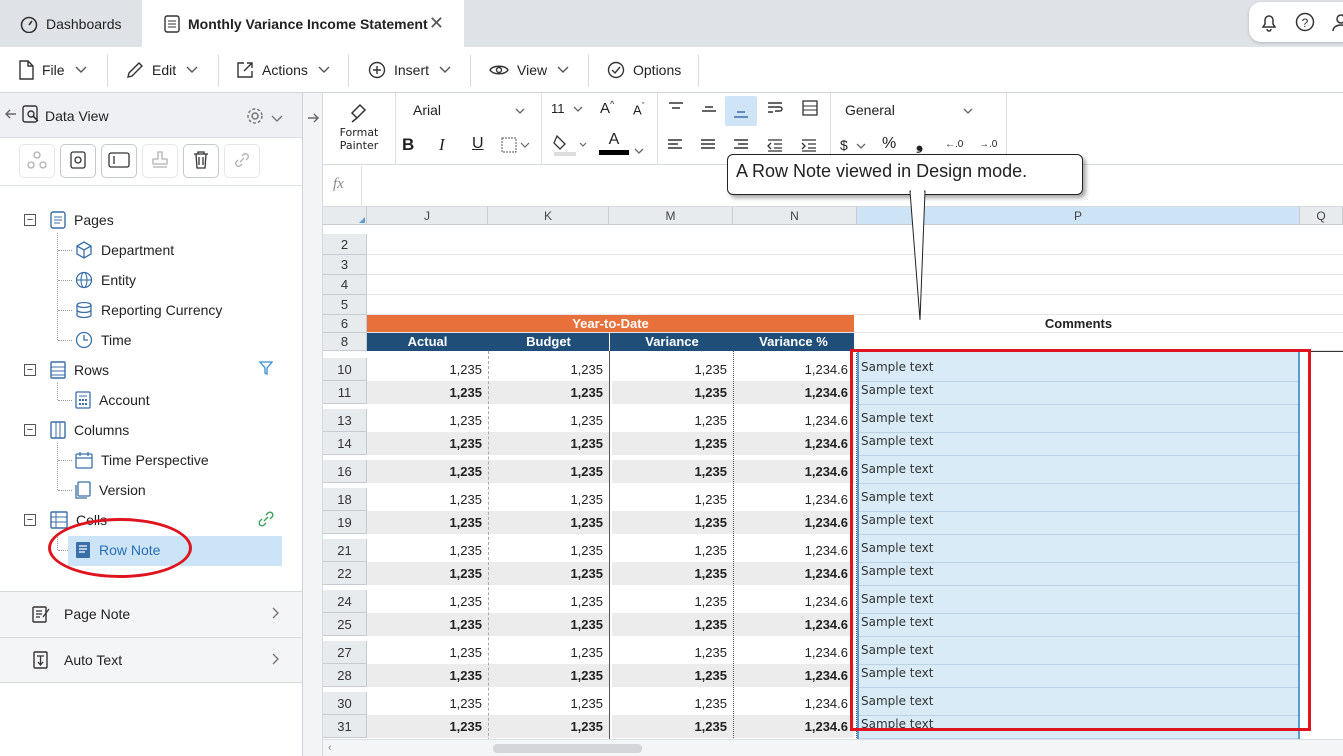  Describe the element at coordinates (775, 146) in the screenshot. I see `outdent-icon` at that location.